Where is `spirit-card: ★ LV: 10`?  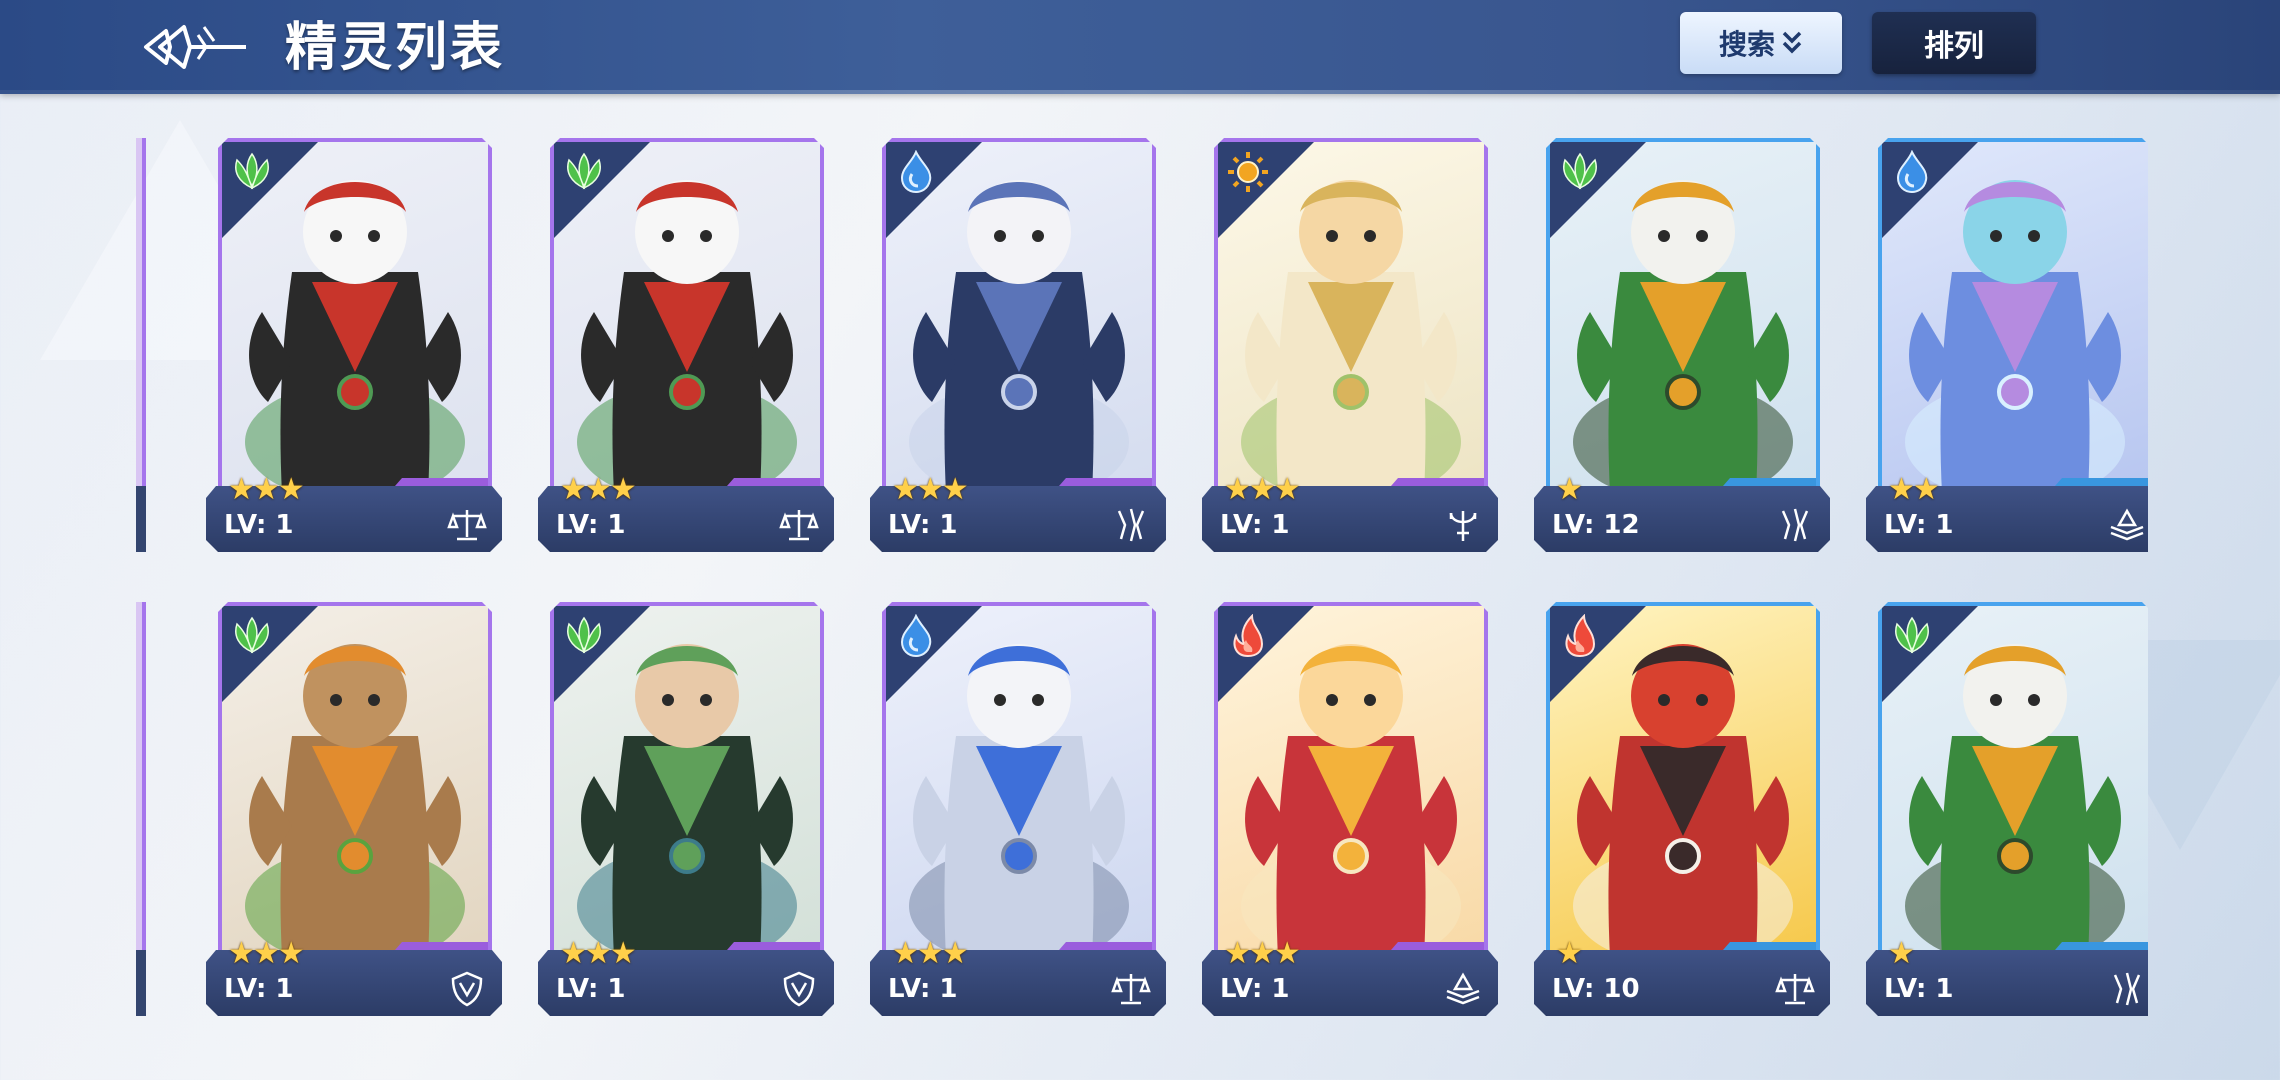 spirit-card: ★ LV: 10 is located at coordinates (1682, 810).